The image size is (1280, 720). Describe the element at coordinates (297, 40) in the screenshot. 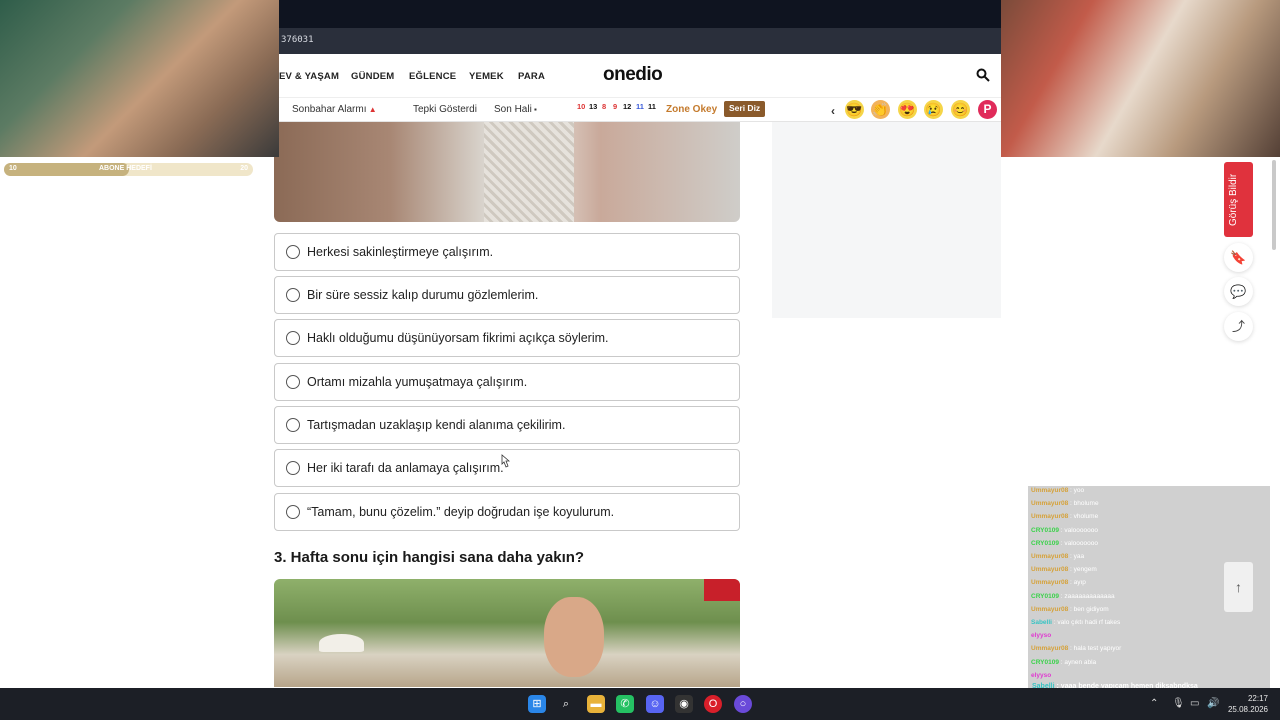

I see `address-text: 376031` at that location.